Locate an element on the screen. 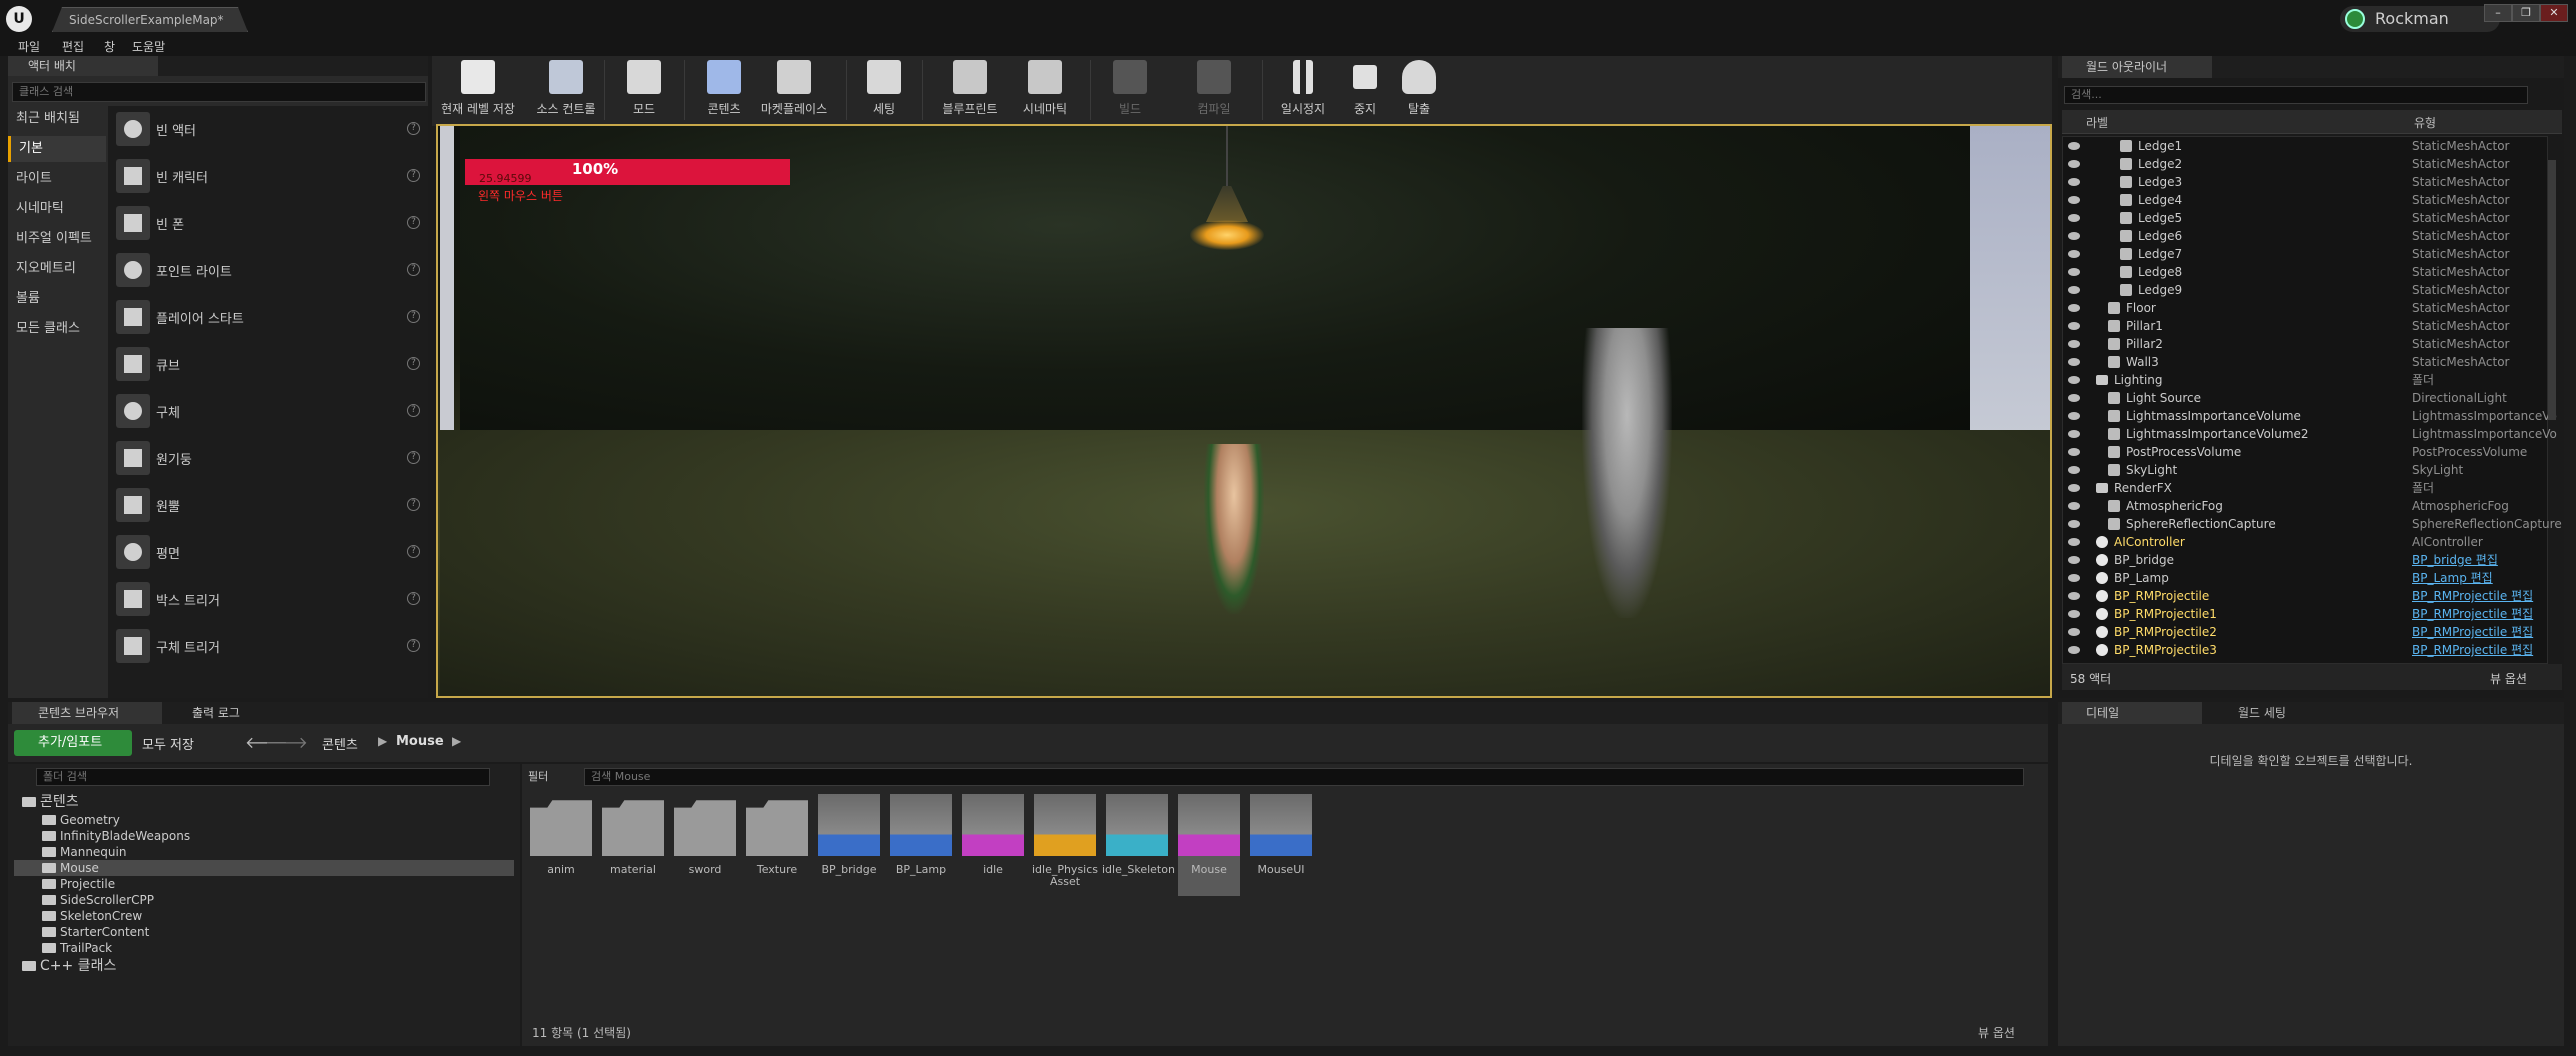  folder-tree-item: 콘텐츠 is located at coordinates (264, 802).